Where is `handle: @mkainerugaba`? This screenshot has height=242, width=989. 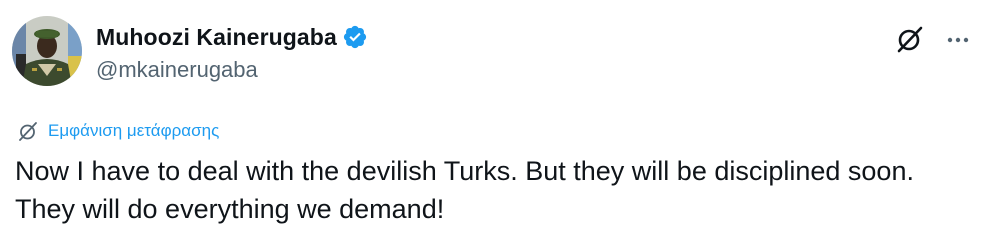 handle: @mkainerugaba is located at coordinates (232, 70).